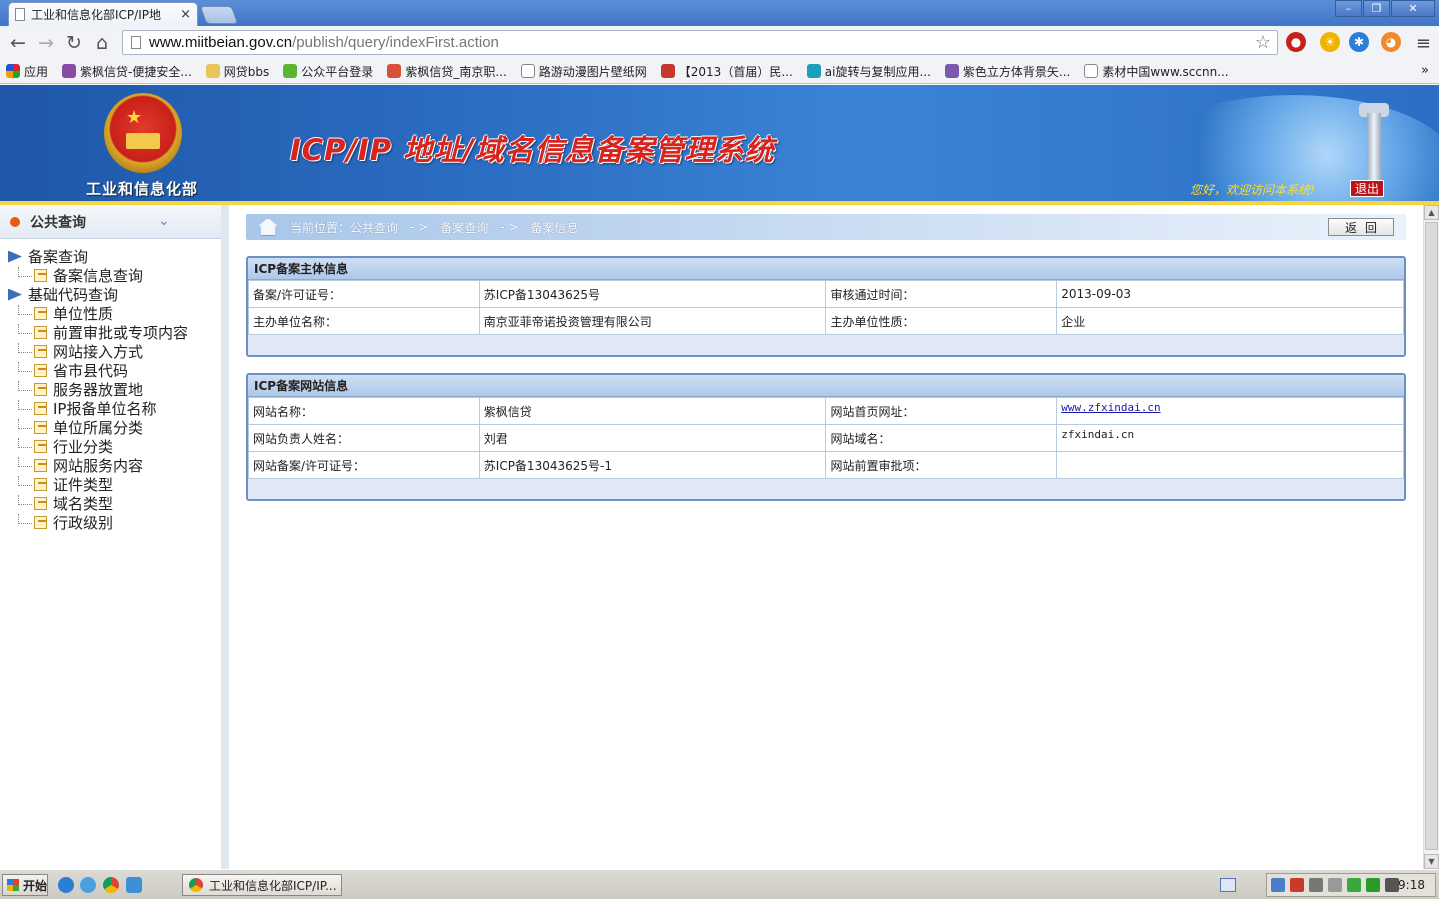 The height and width of the screenshot is (899, 1439). I want to click on back-icon: ←, so click(18, 43).